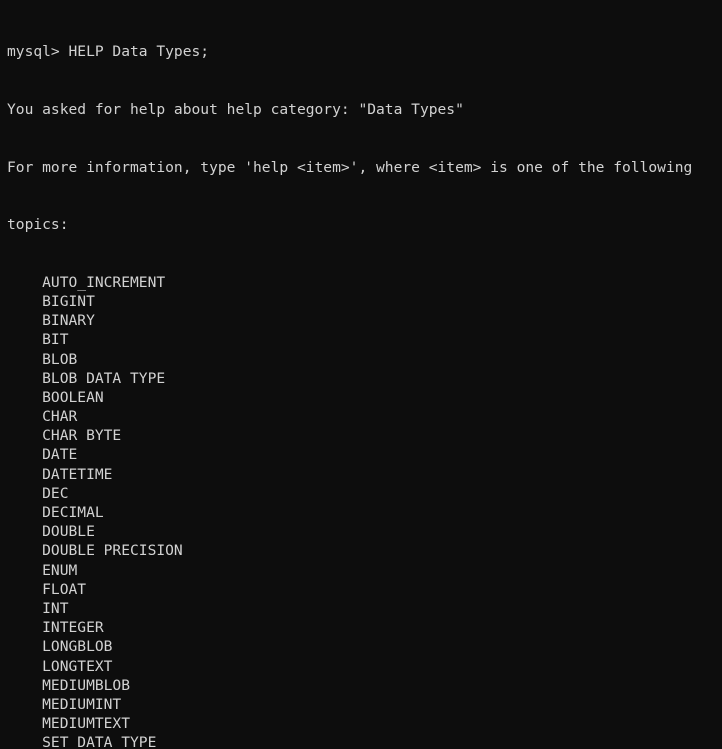 Image resolution: width=722 pixels, height=749 pixels. I want to click on help-topic-item: MEDIUMBLOB, so click(69, 685).